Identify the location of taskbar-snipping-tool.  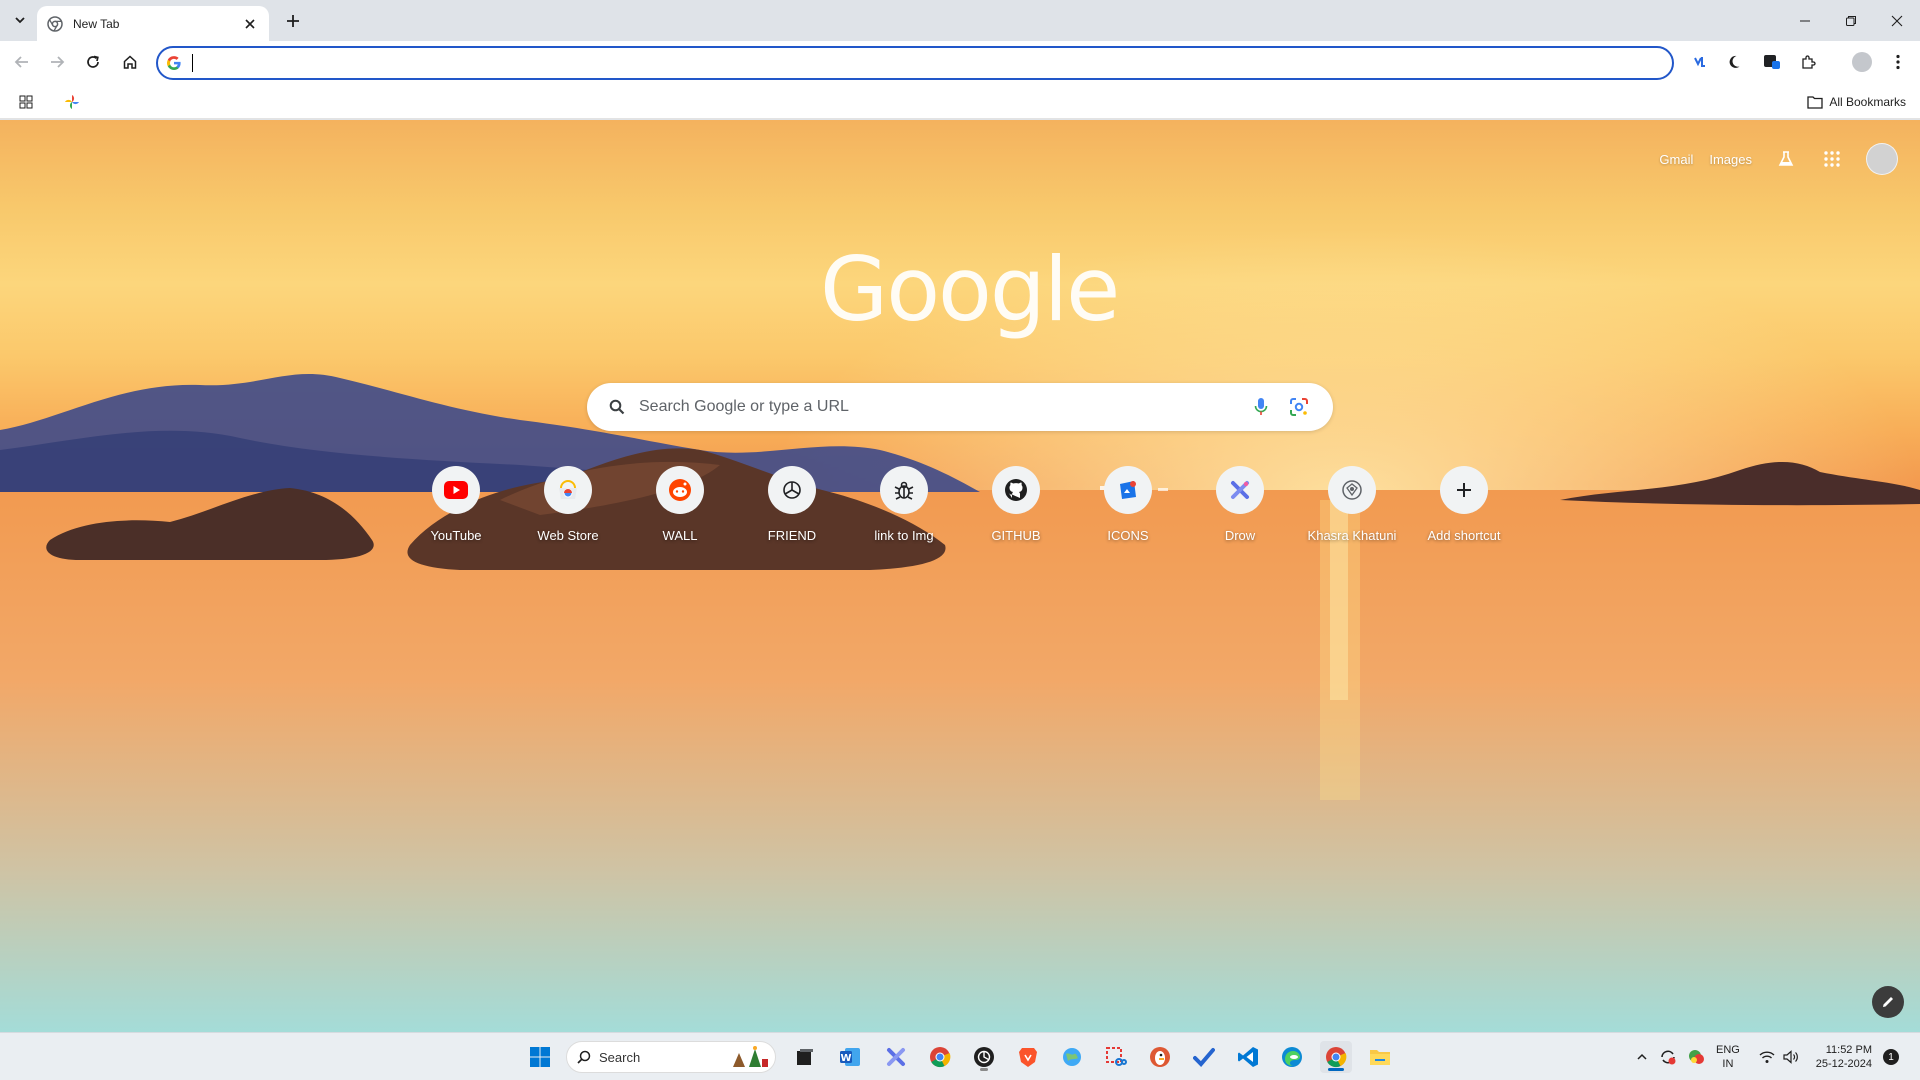
(1116, 1057).